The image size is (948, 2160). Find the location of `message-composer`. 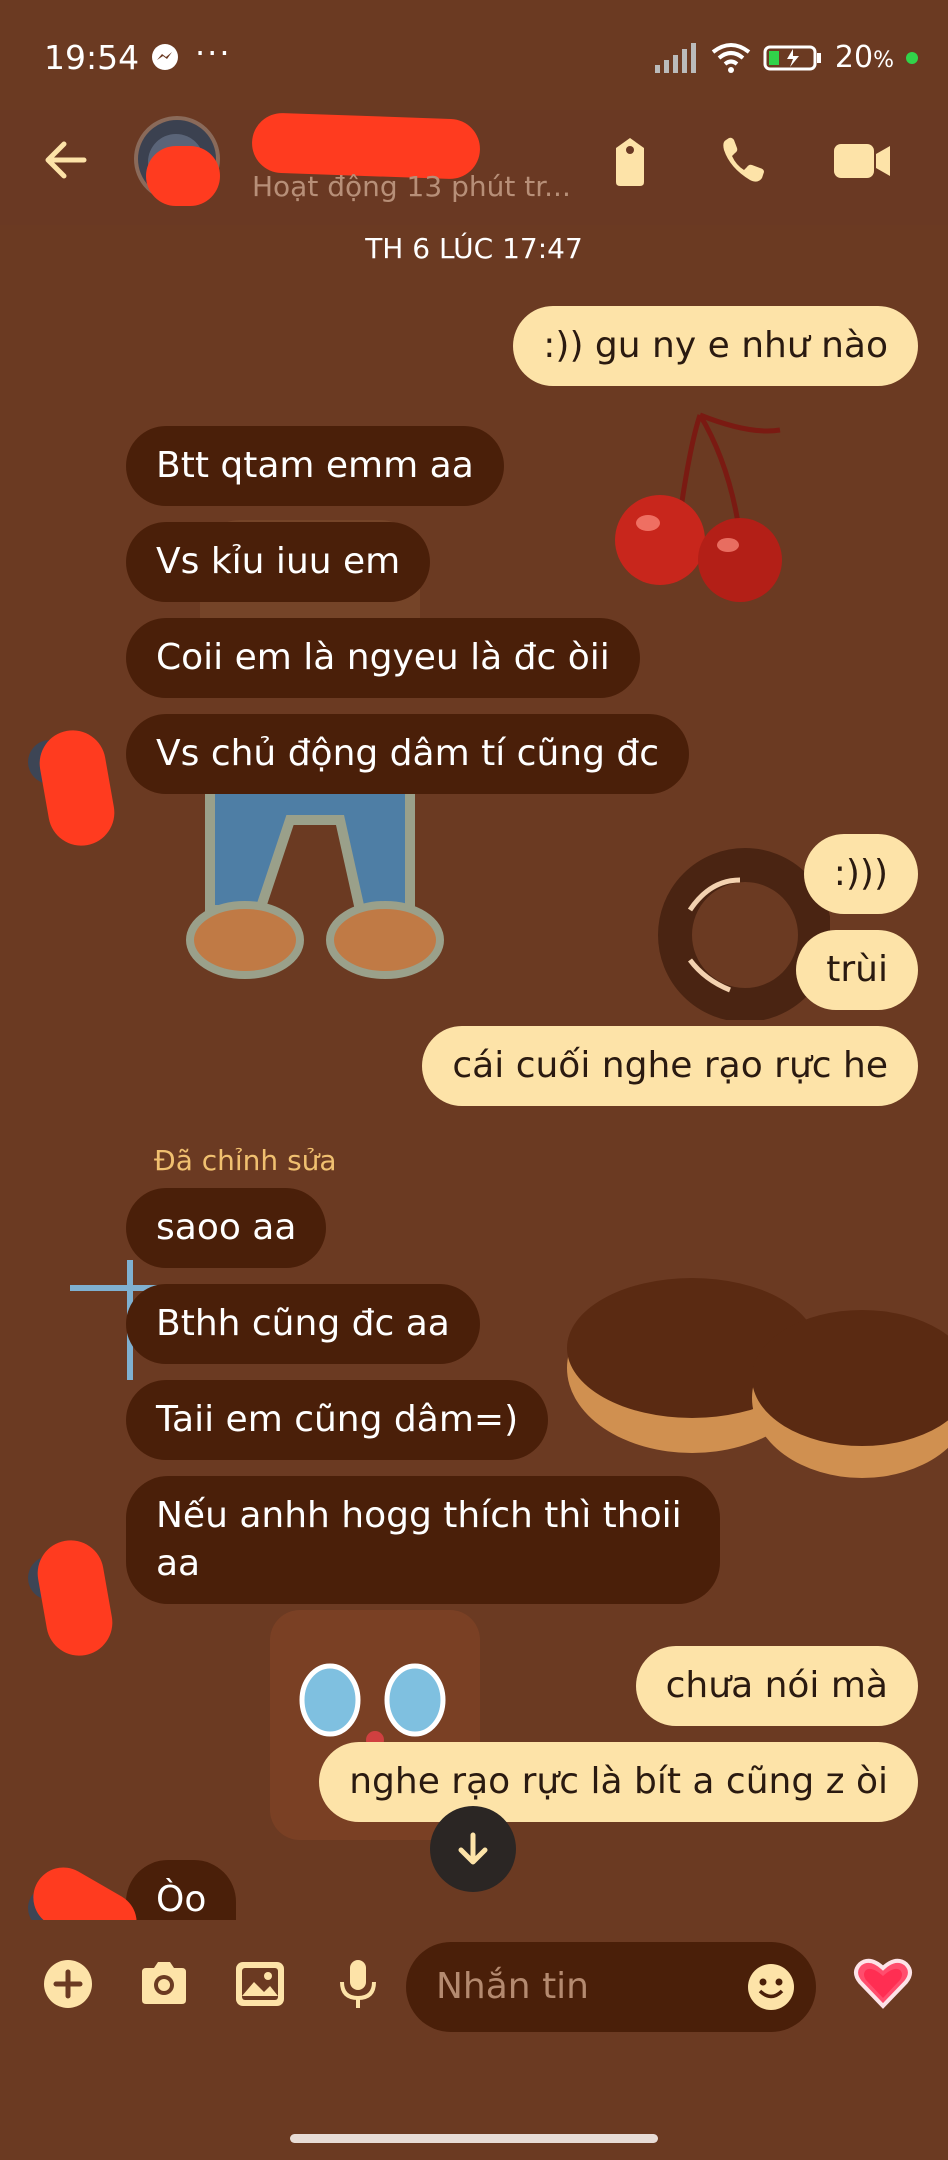

message-composer is located at coordinates (474, 1985).